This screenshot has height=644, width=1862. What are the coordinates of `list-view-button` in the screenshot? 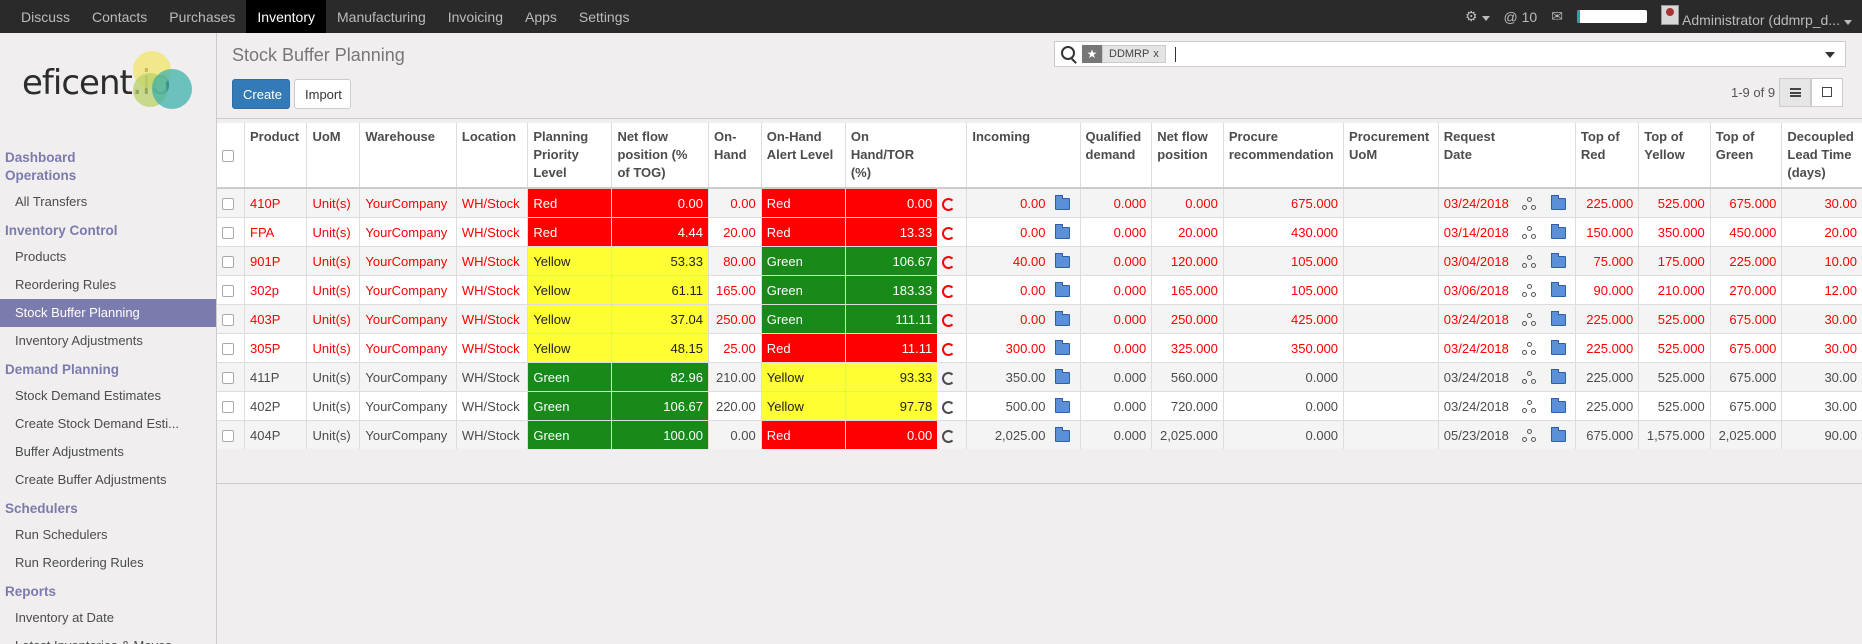 It's located at (1795, 92).